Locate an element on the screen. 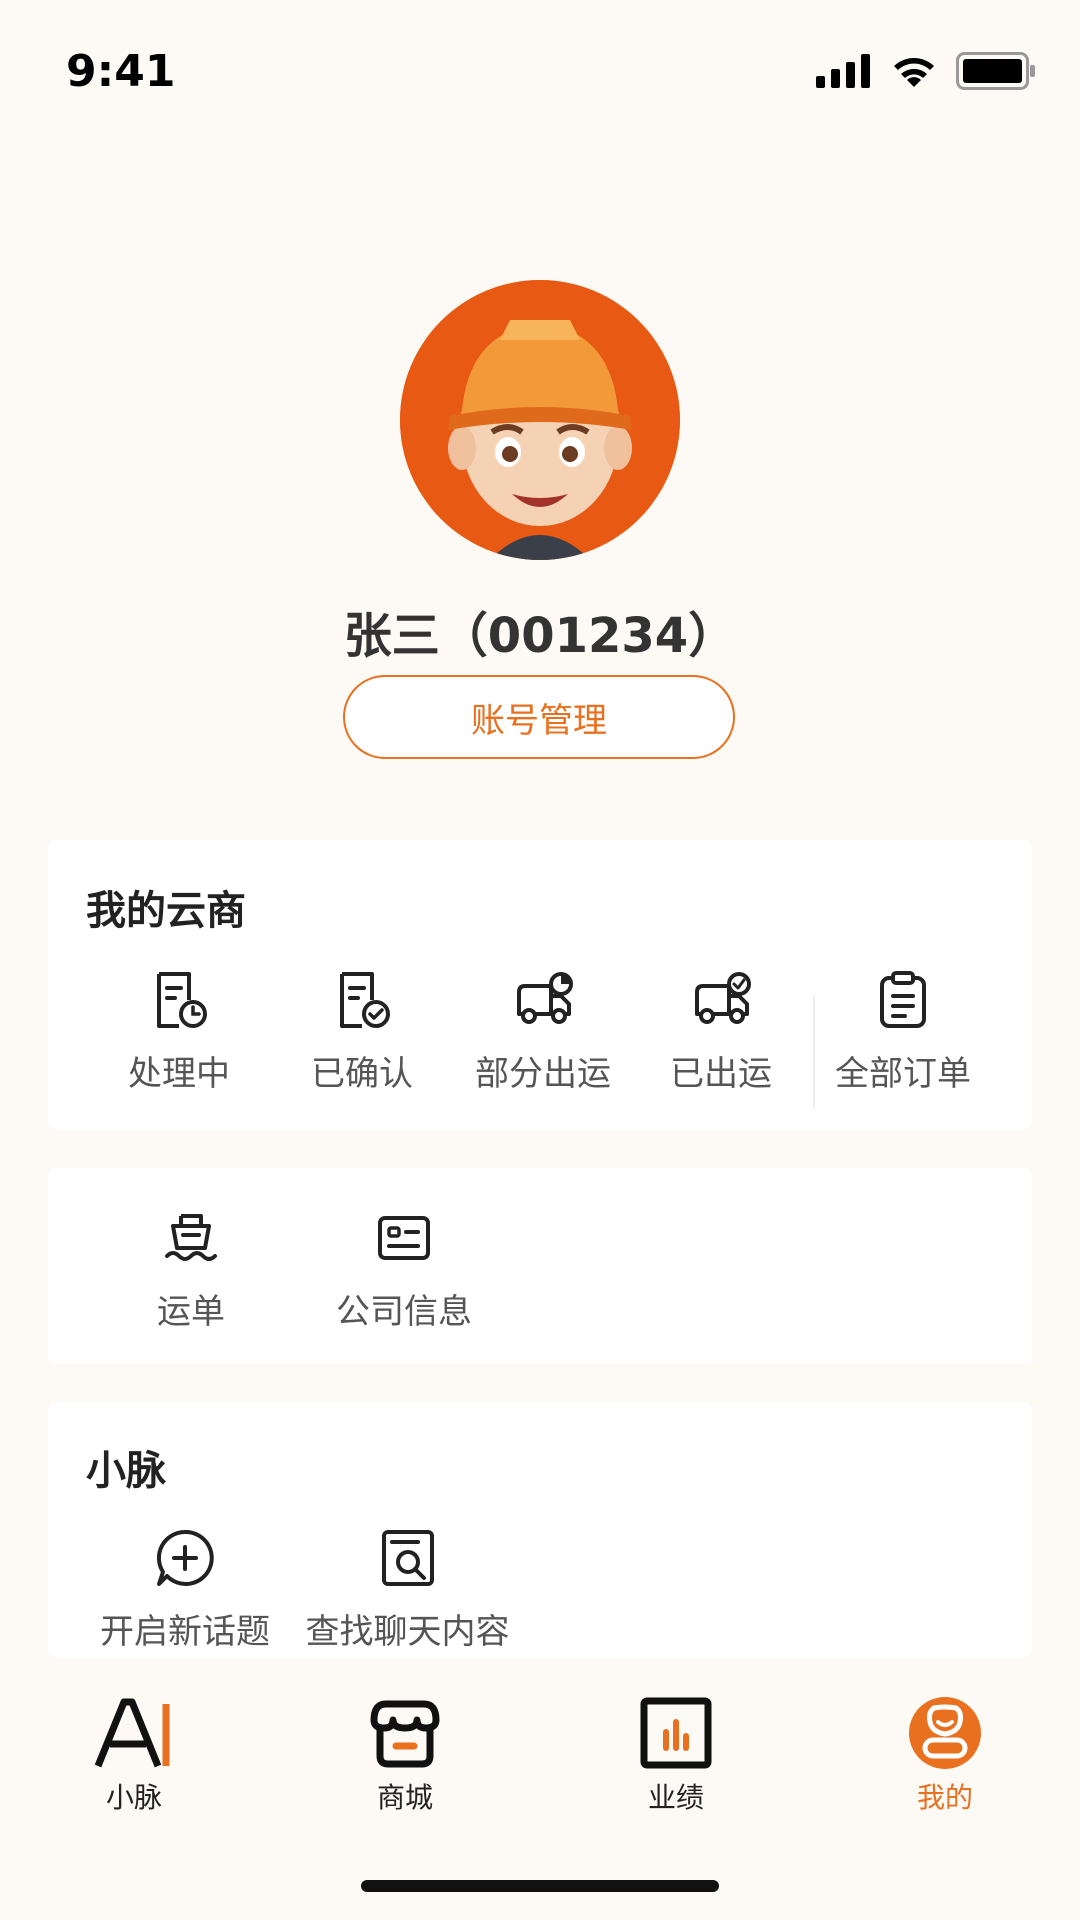  account-management-button: 账号管理 is located at coordinates (539, 717).